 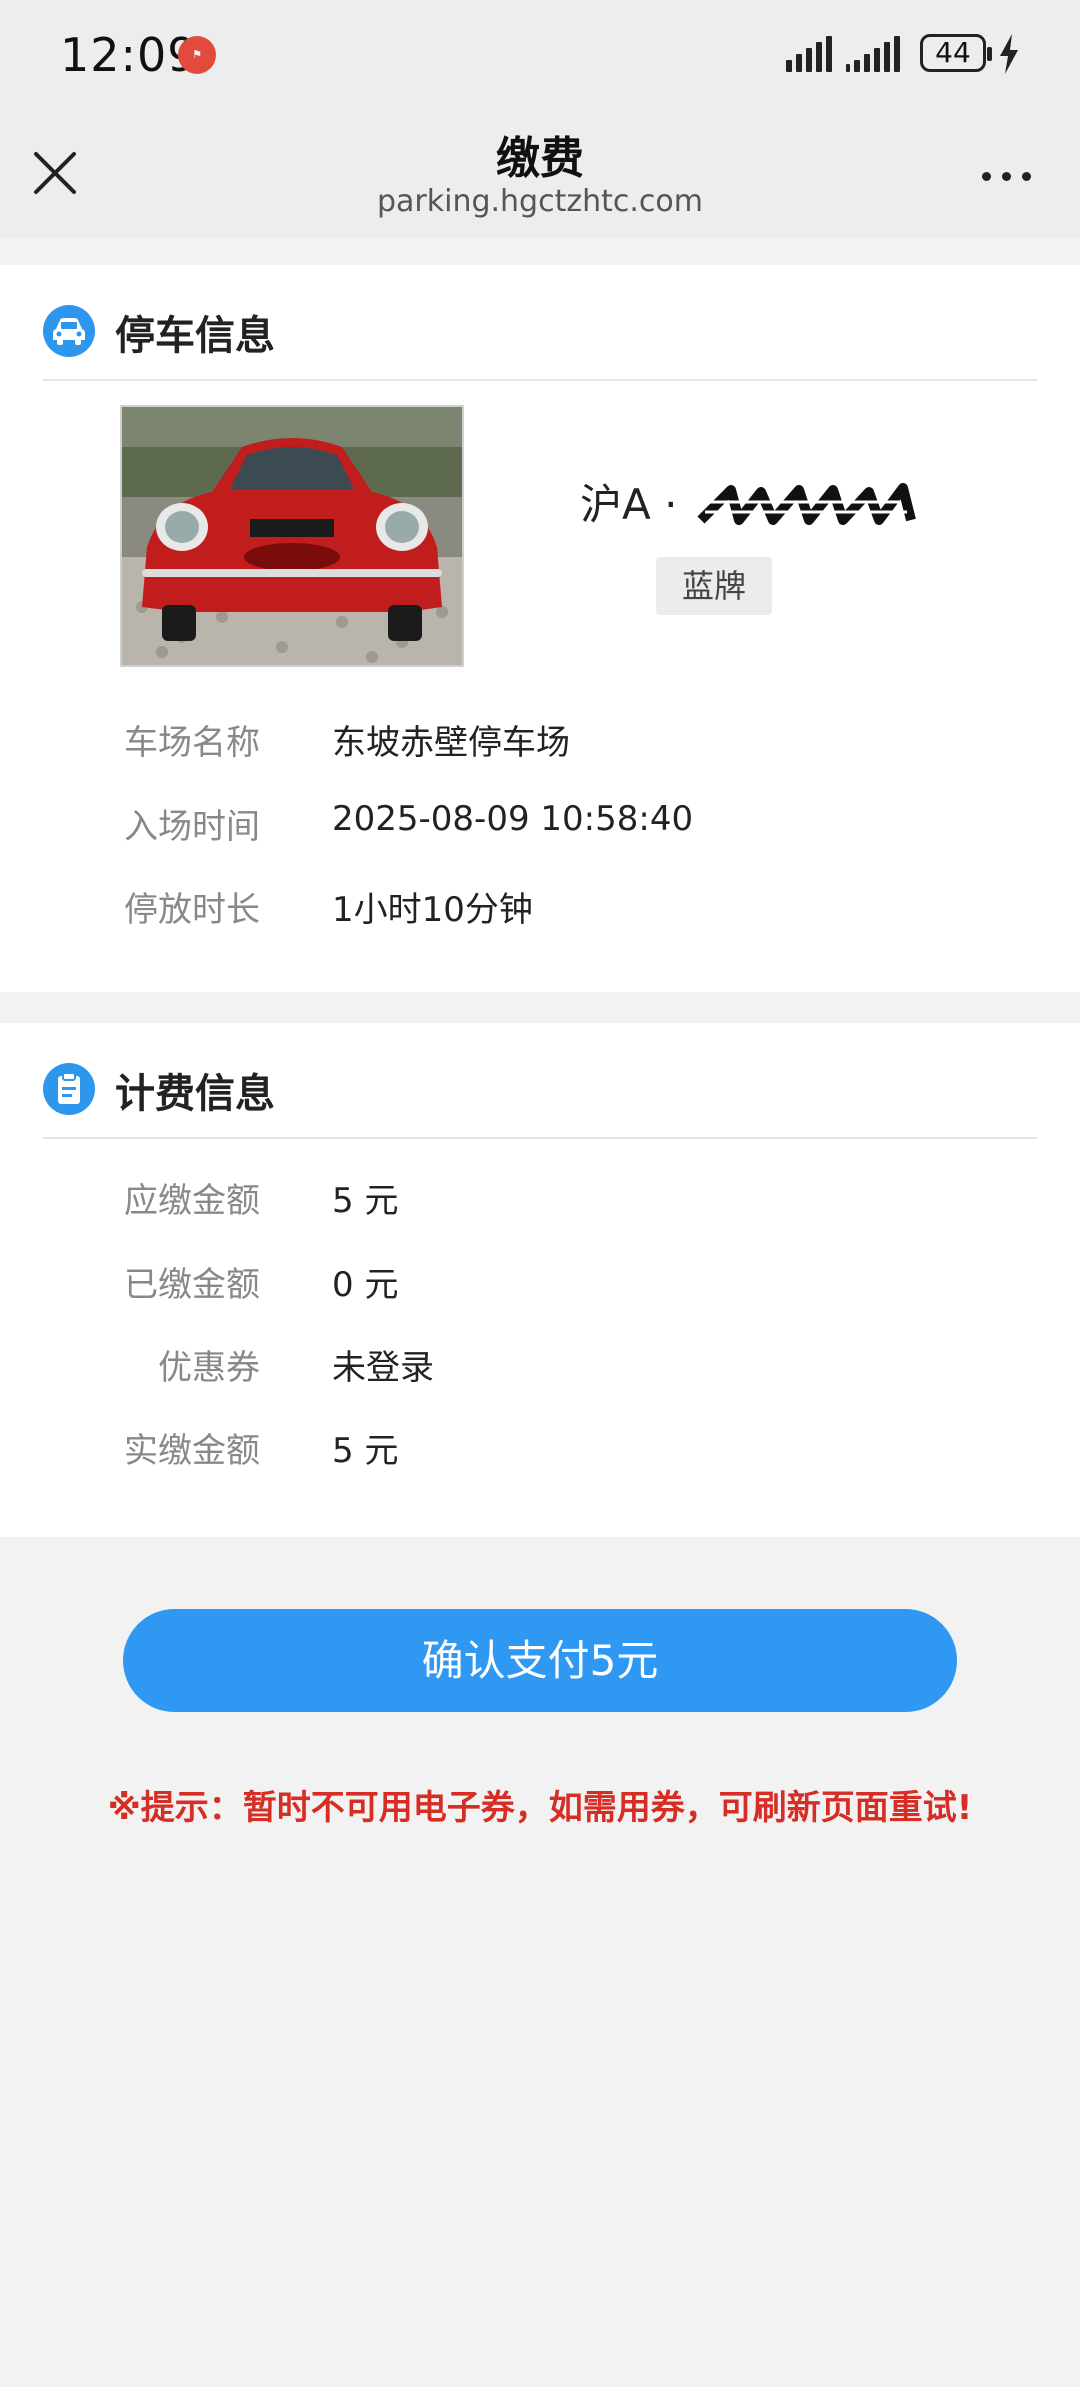 What do you see at coordinates (432, 910) in the screenshot?
I see `row-value: 1小时10分钟` at bounding box center [432, 910].